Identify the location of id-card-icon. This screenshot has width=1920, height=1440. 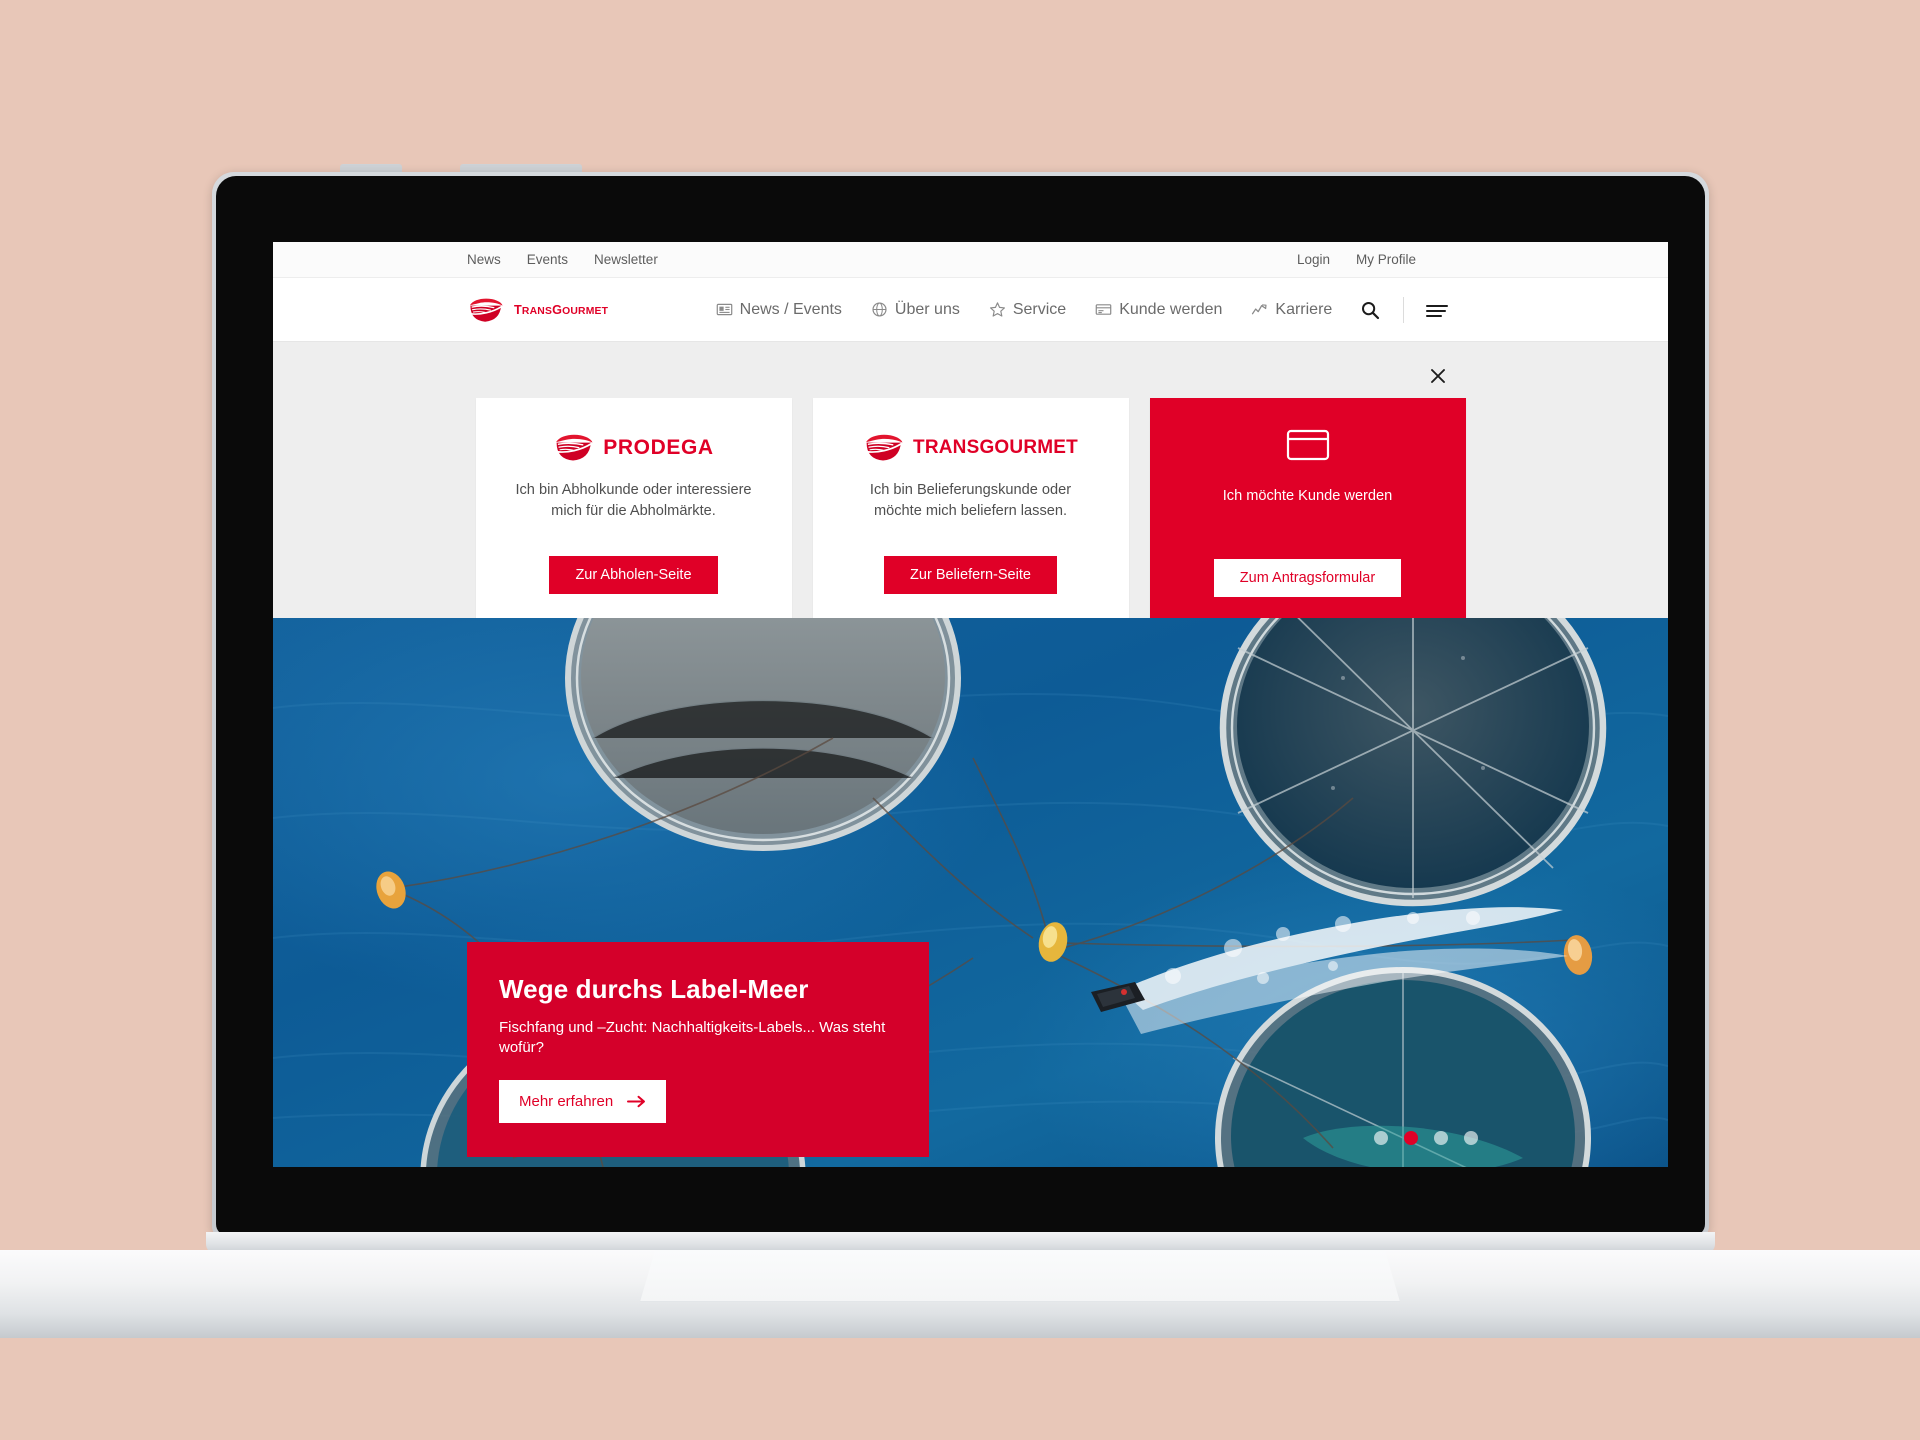
(1103, 309).